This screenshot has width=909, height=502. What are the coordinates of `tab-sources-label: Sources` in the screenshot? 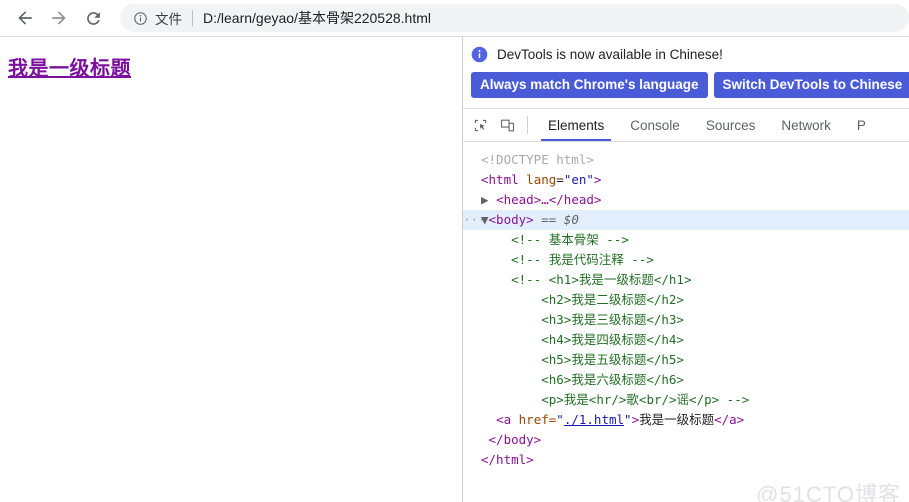 It's located at (730, 125).